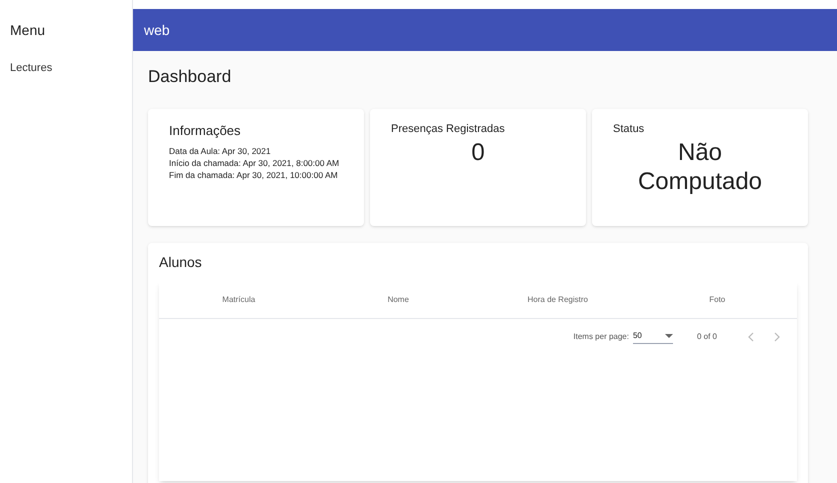 The height and width of the screenshot is (483, 837). What do you see at coordinates (777, 337) in the screenshot?
I see `chevron-right-icon` at bounding box center [777, 337].